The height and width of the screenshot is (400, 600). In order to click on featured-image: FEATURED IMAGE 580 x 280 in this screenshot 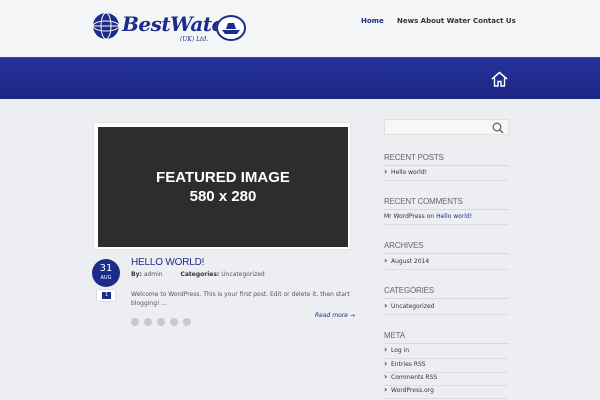, I will do `click(222, 186)`.